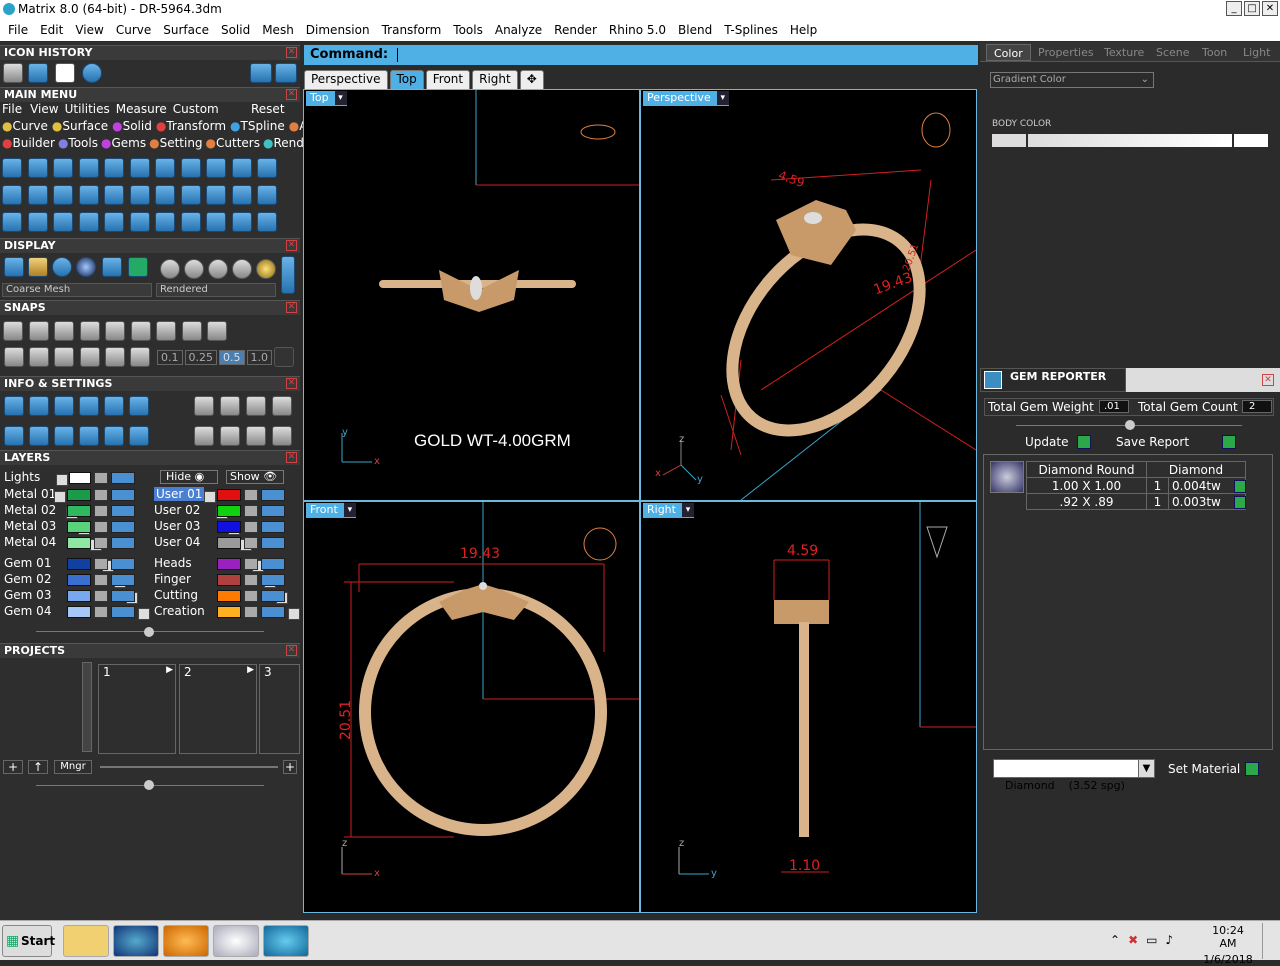 This screenshot has width=1280, height=966. Describe the element at coordinates (13, 73) in the screenshot. I see `history-tool-icon` at that location.